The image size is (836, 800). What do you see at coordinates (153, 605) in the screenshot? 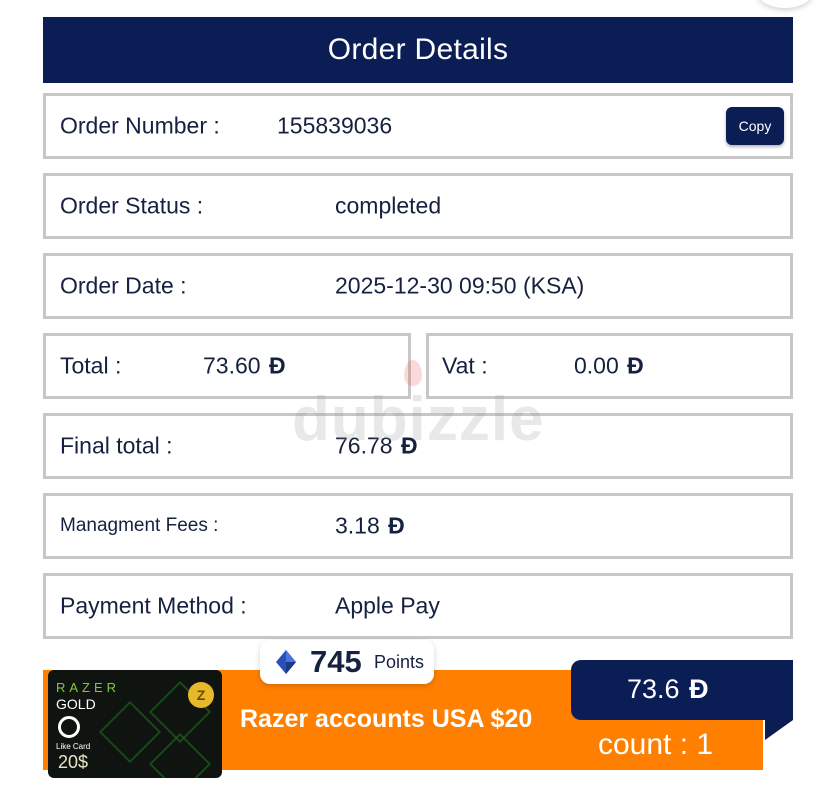
I see `payment-method-label: Payment Method :` at bounding box center [153, 605].